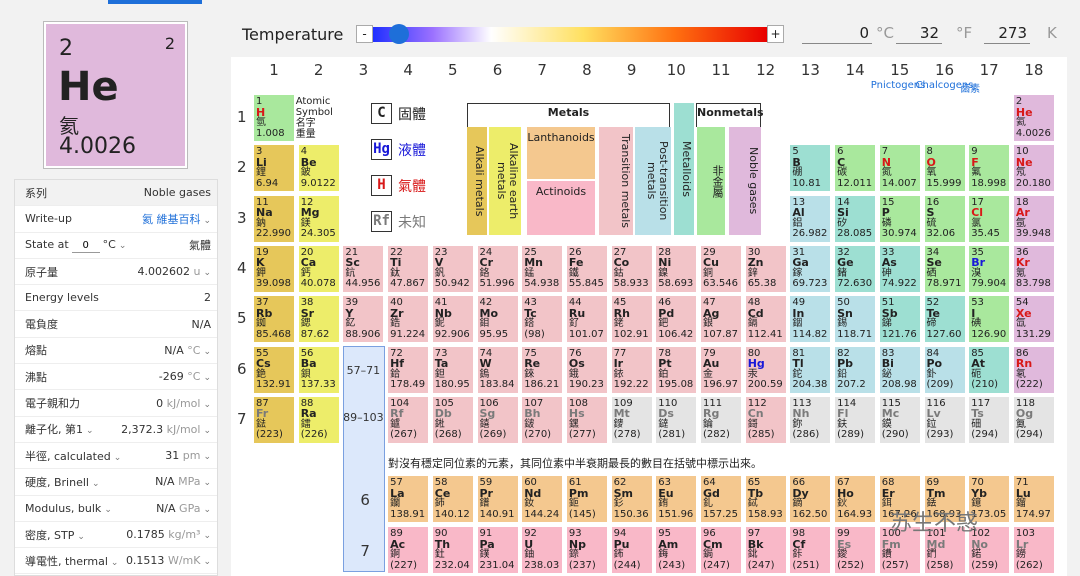  Describe the element at coordinates (970, 87) in the screenshot. I see `group-name-halogens: 鹵素` at that location.